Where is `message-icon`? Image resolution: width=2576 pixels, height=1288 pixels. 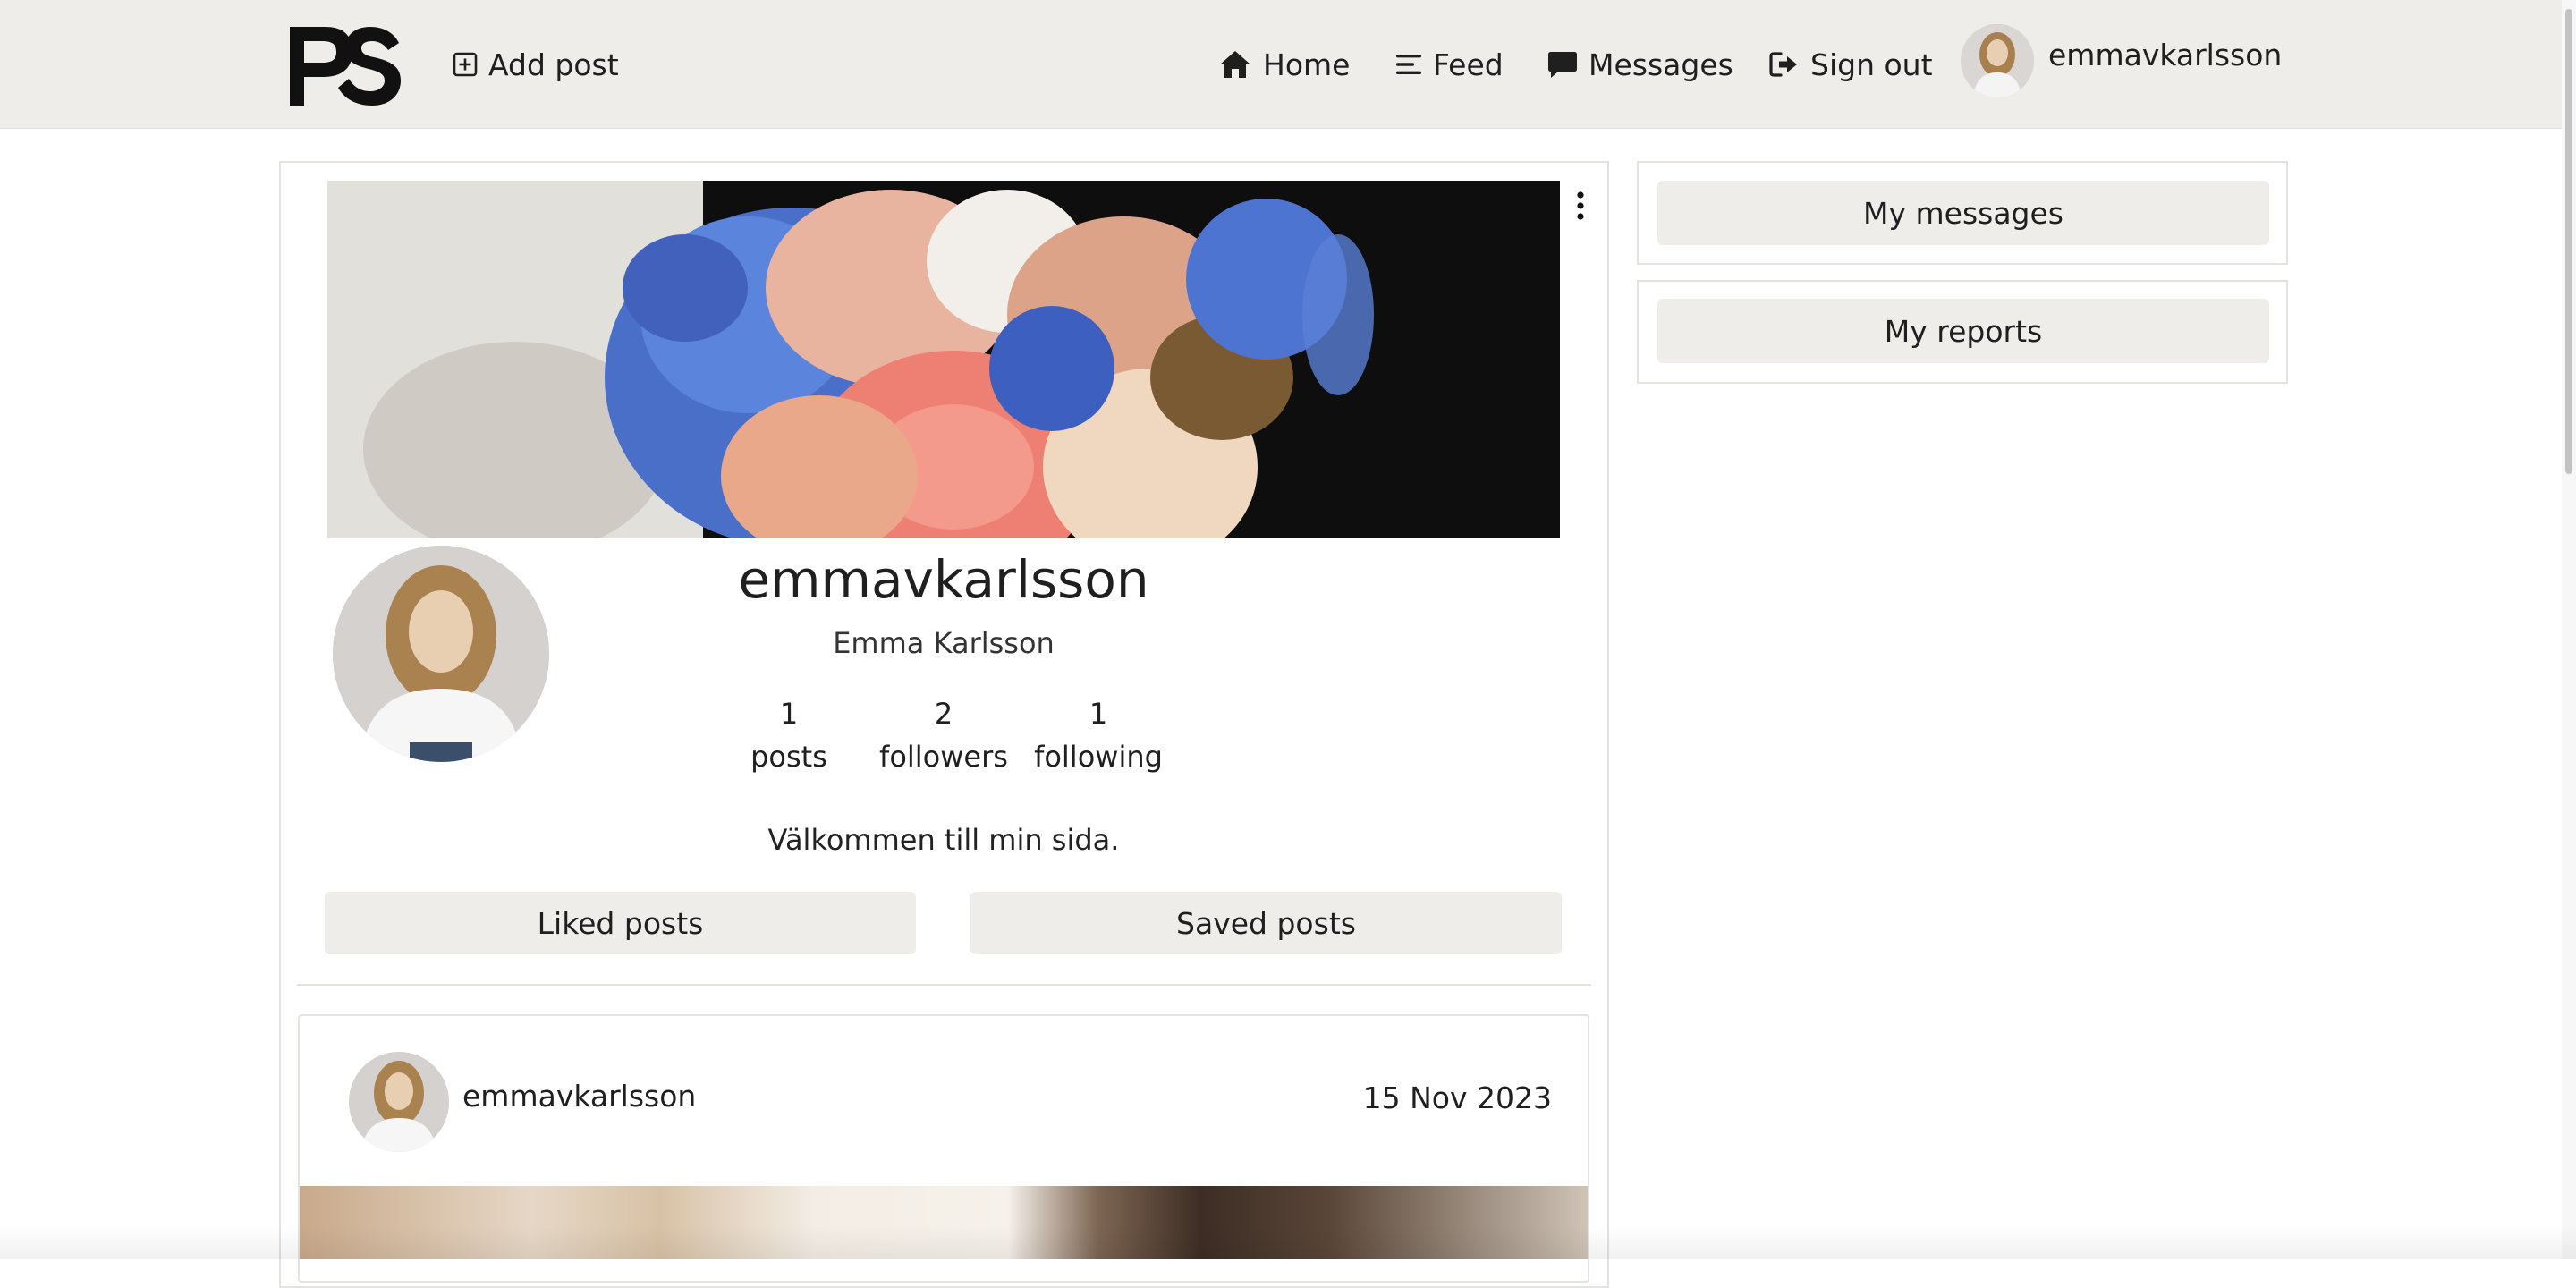 message-icon is located at coordinates (1562, 65).